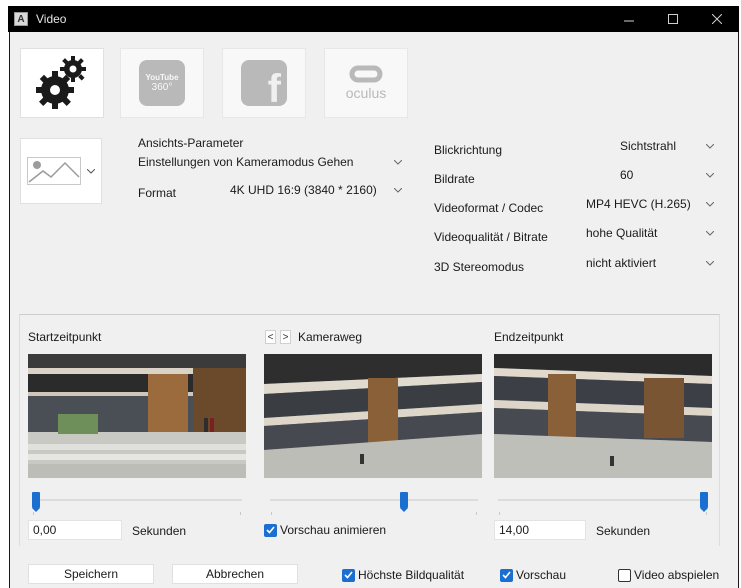 The image size is (741, 588). What do you see at coordinates (75, 530) in the screenshot?
I see `start-time-input: 0,00` at bounding box center [75, 530].